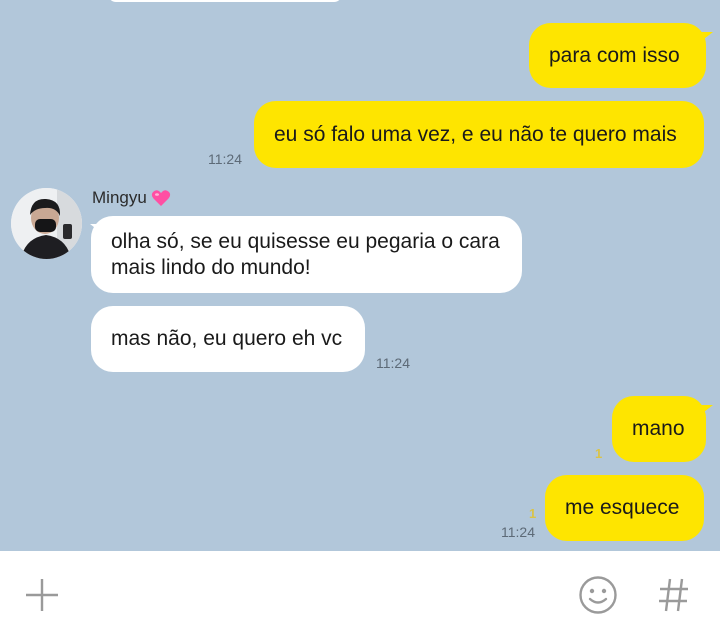  I want to click on avatar-photo, so click(46, 223).